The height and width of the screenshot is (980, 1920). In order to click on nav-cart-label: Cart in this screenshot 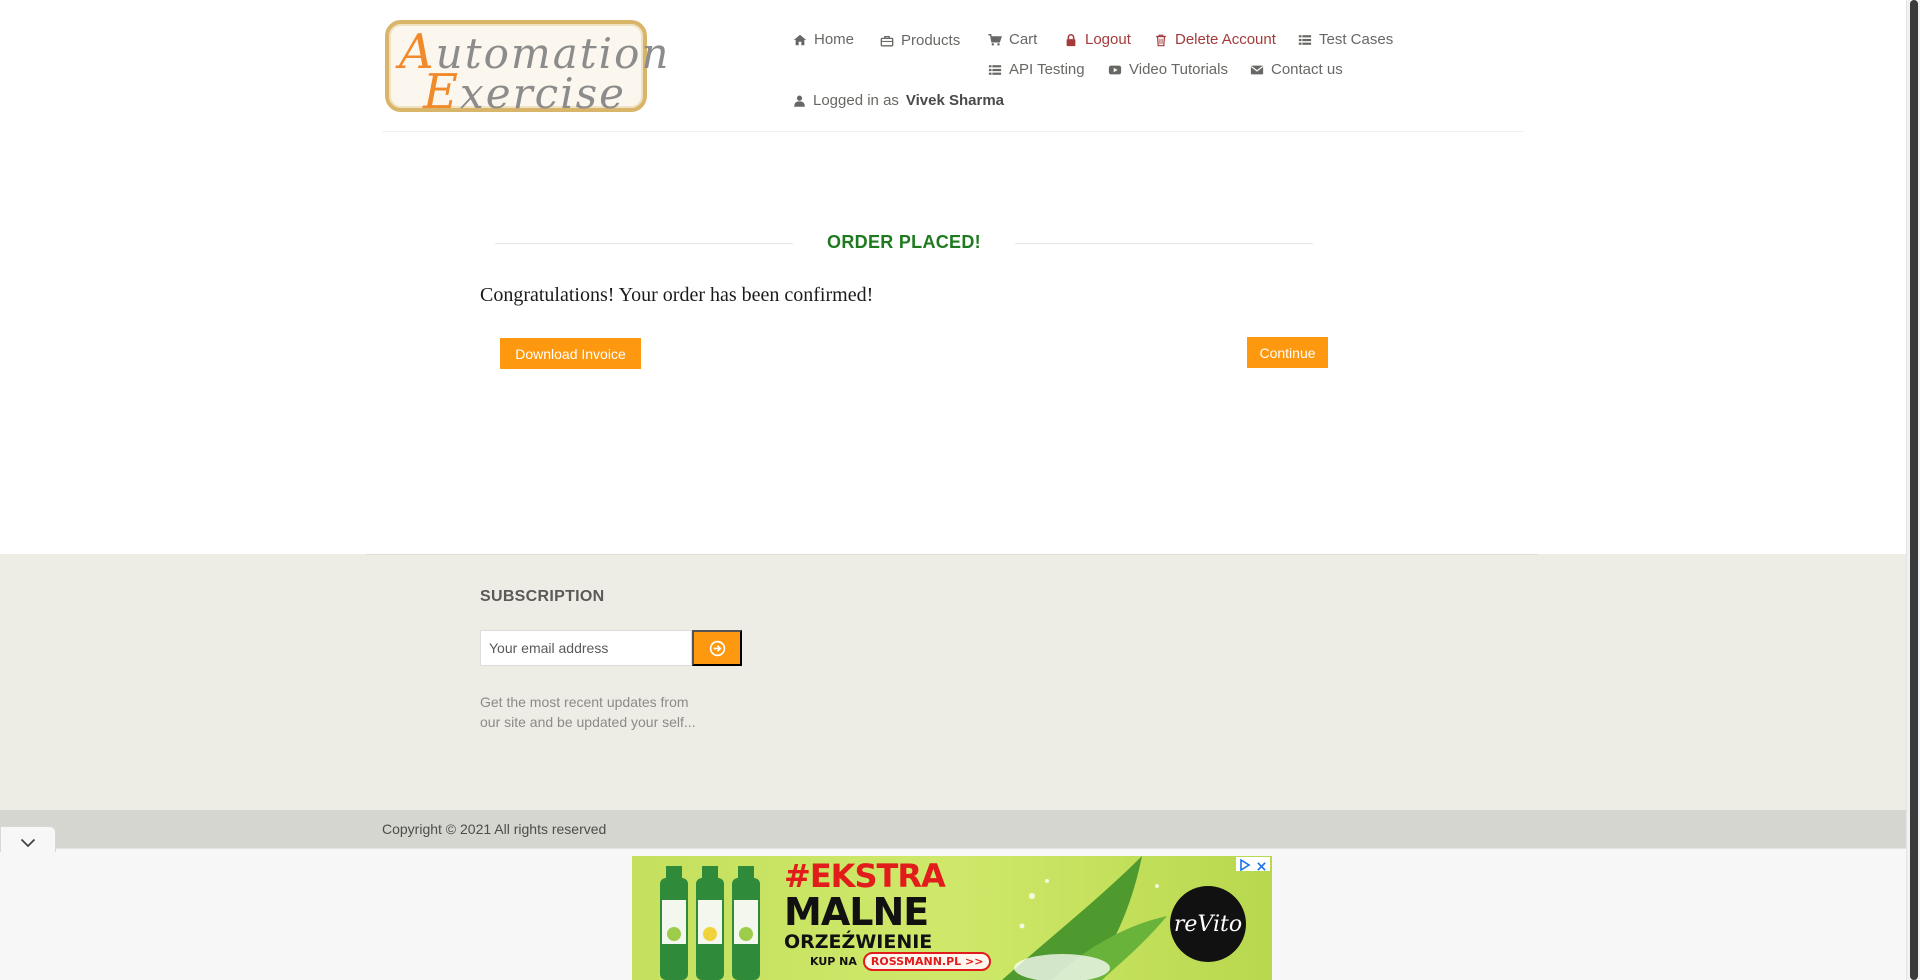, I will do `click(1023, 39)`.